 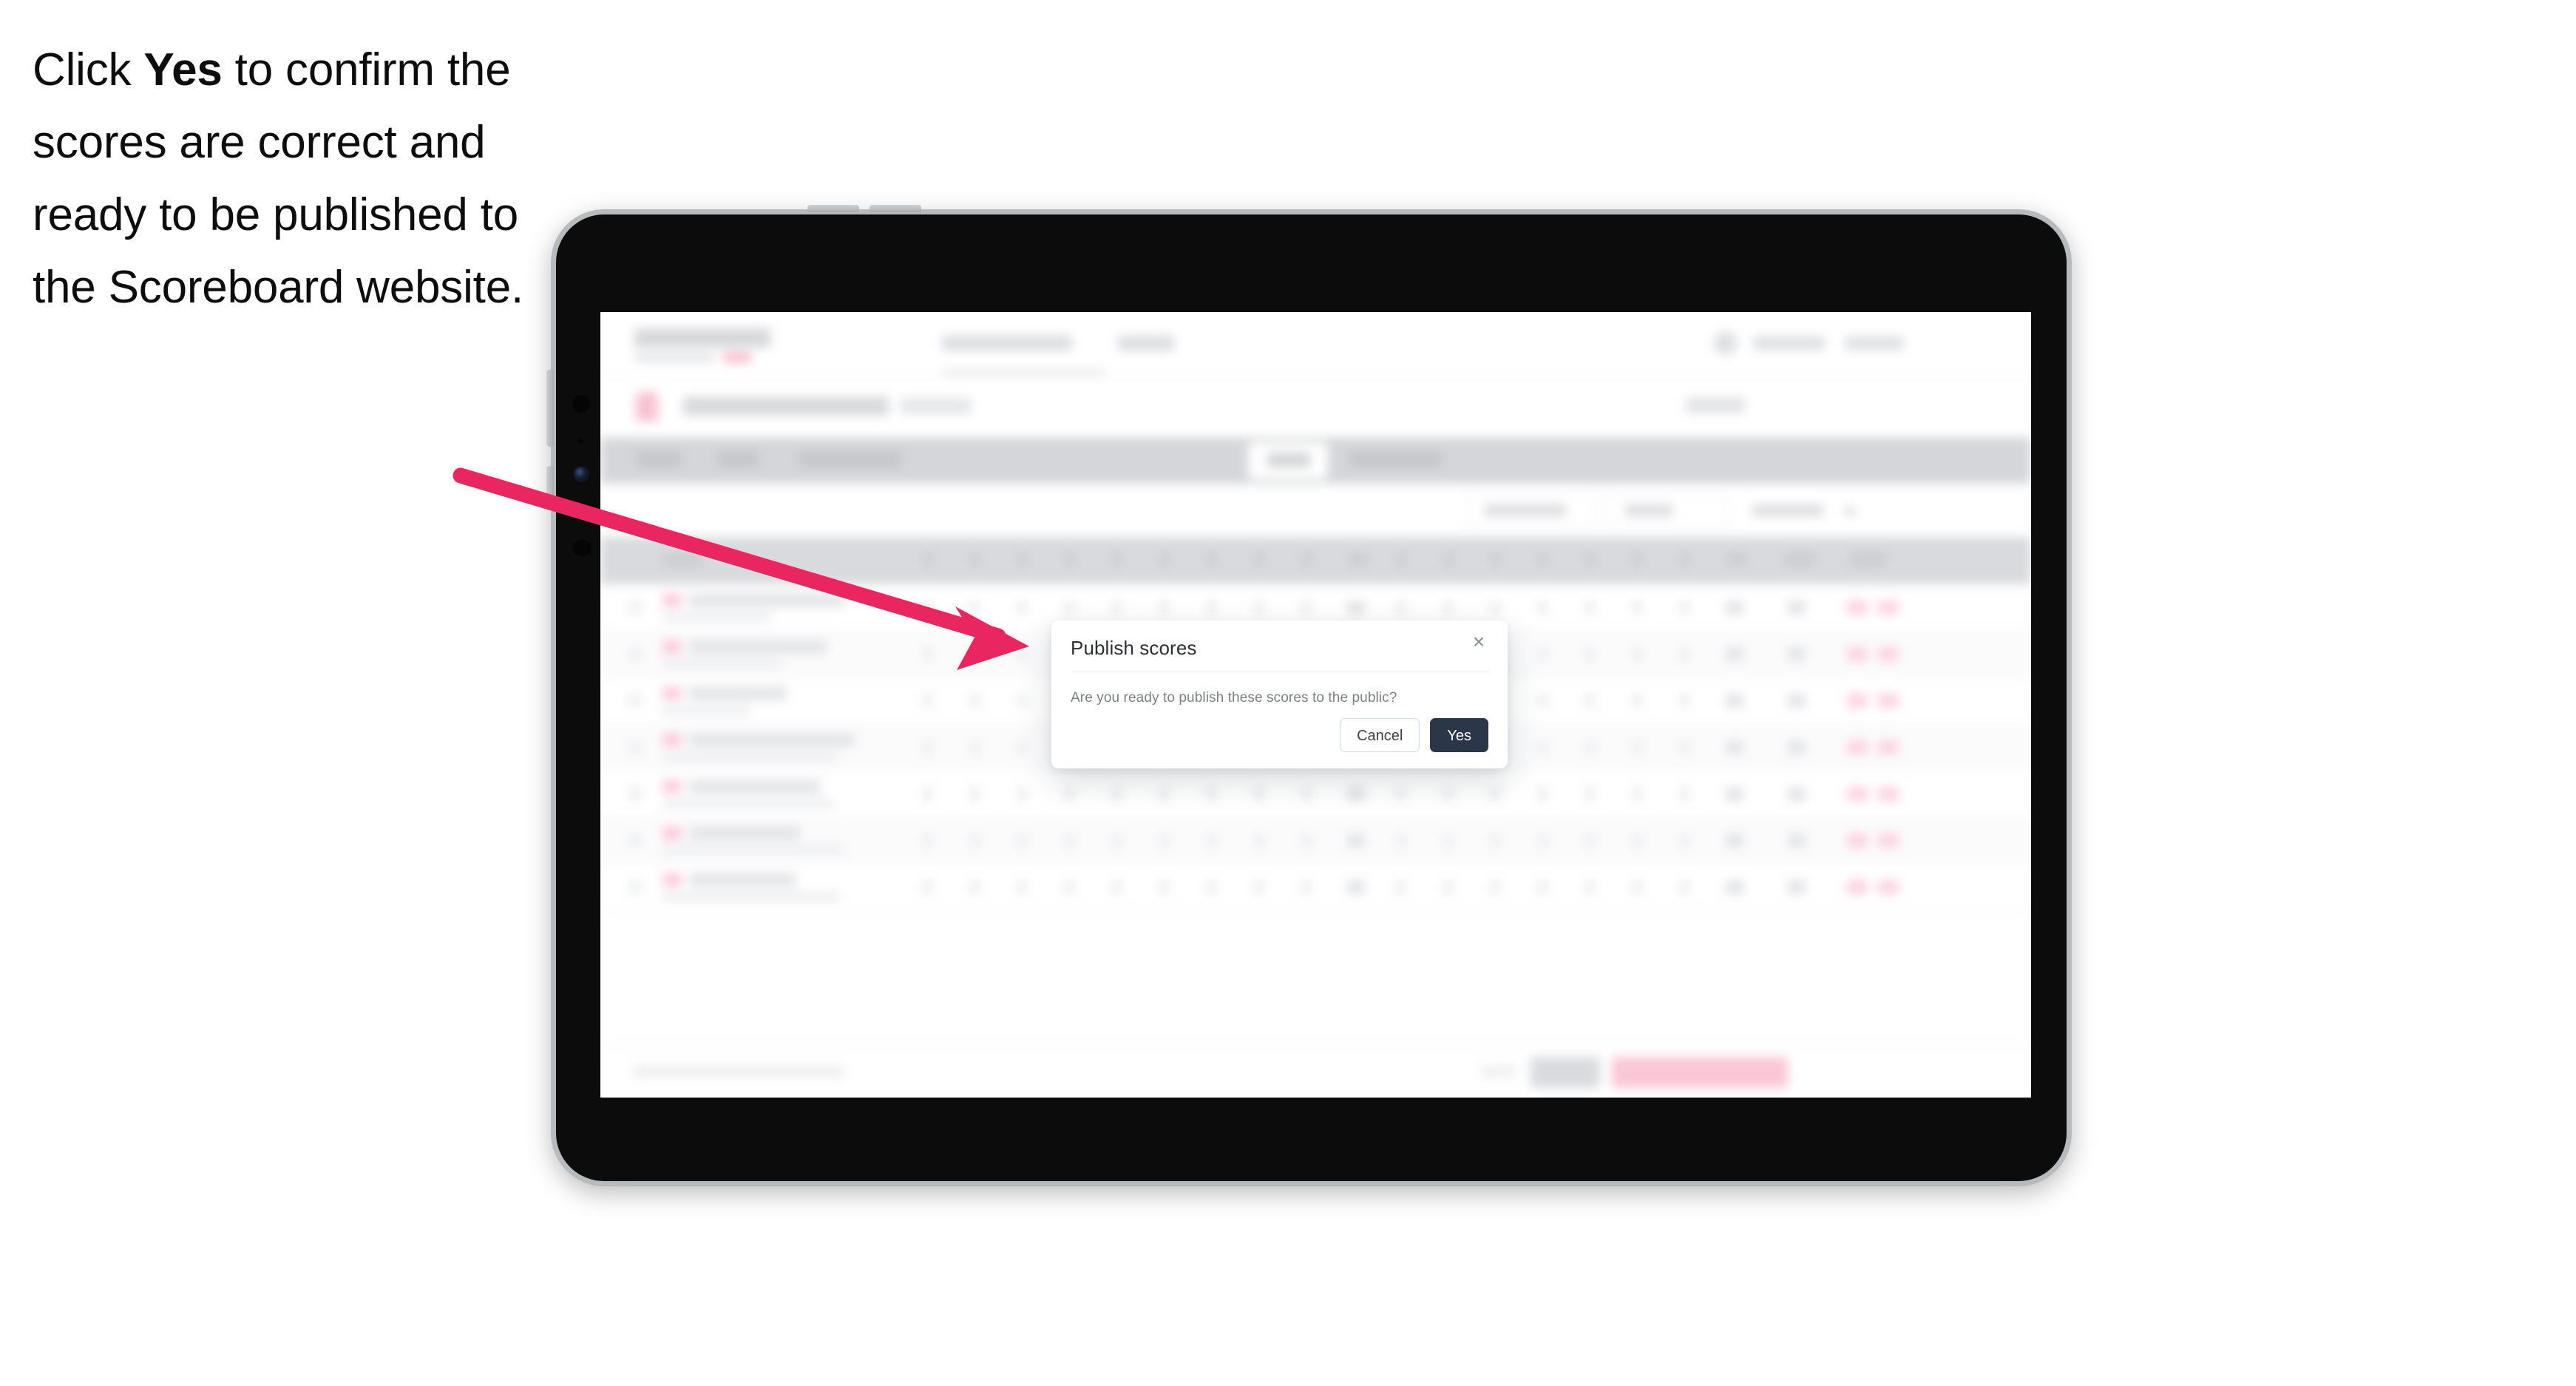 What do you see at coordinates (786, 406) in the screenshot?
I see `tournament-title` at bounding box center [786, 406].